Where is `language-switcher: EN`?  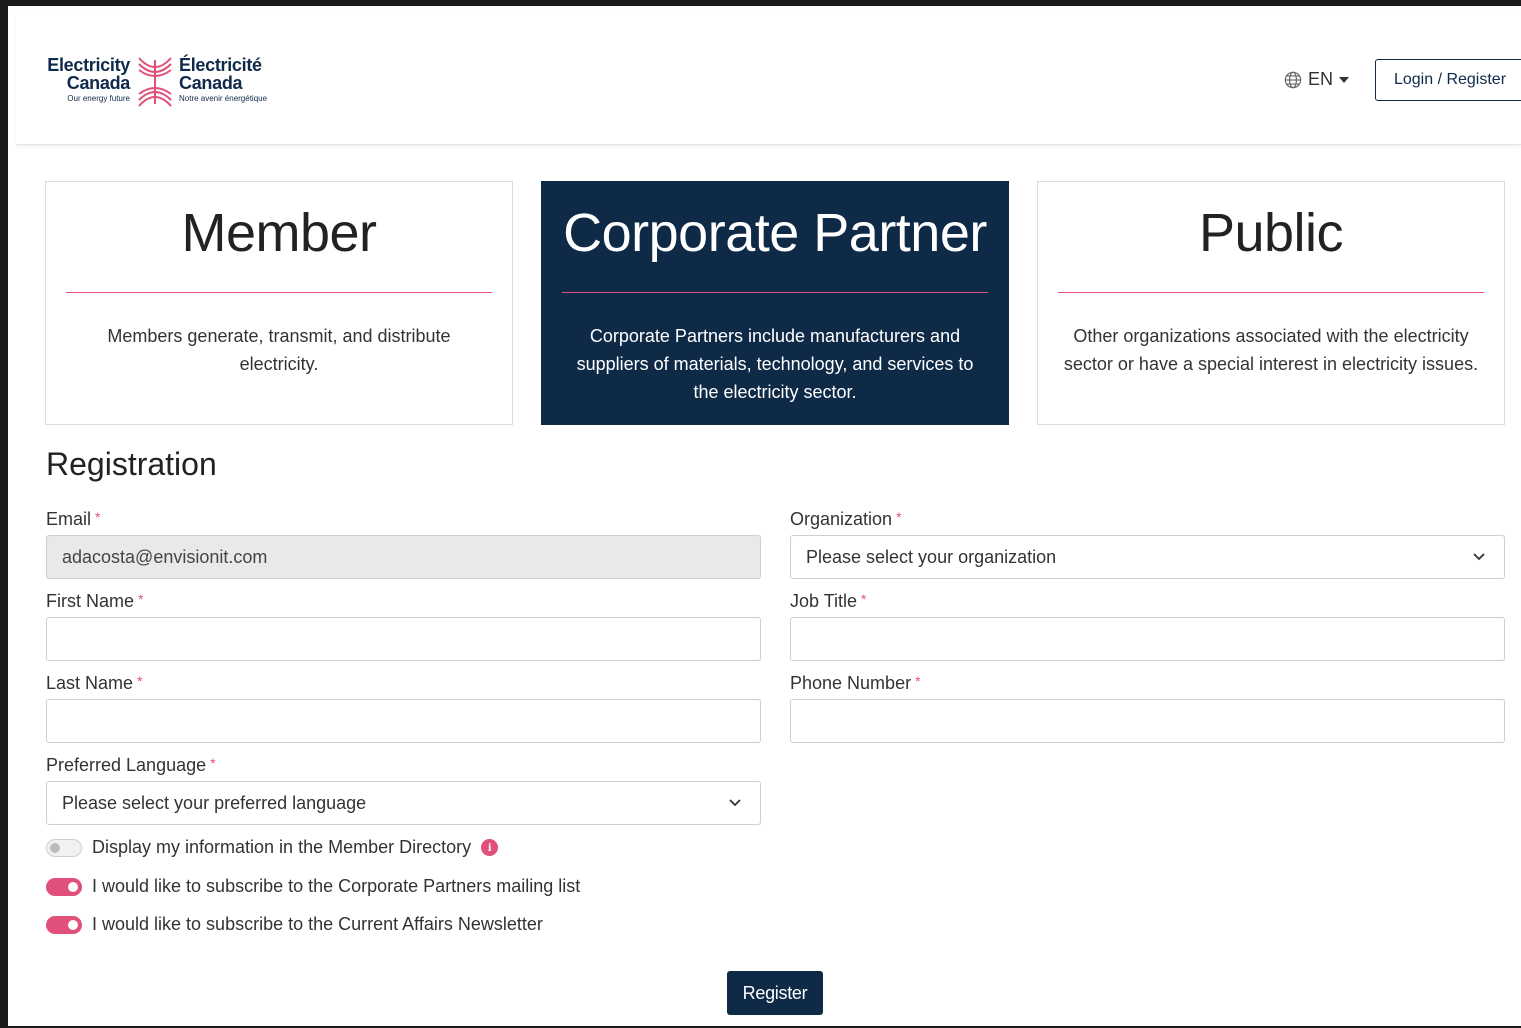
language-switcher: EN is located at coordinates (1317, 79).